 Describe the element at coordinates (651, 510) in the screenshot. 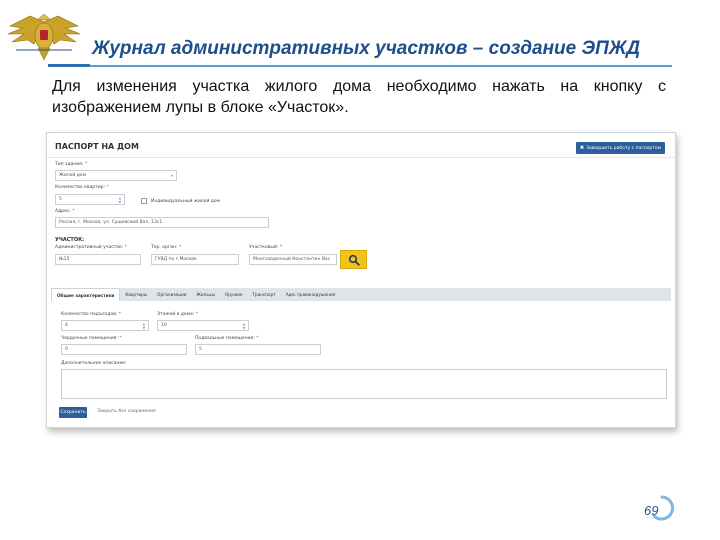

I see `page-number: 69` at that location.